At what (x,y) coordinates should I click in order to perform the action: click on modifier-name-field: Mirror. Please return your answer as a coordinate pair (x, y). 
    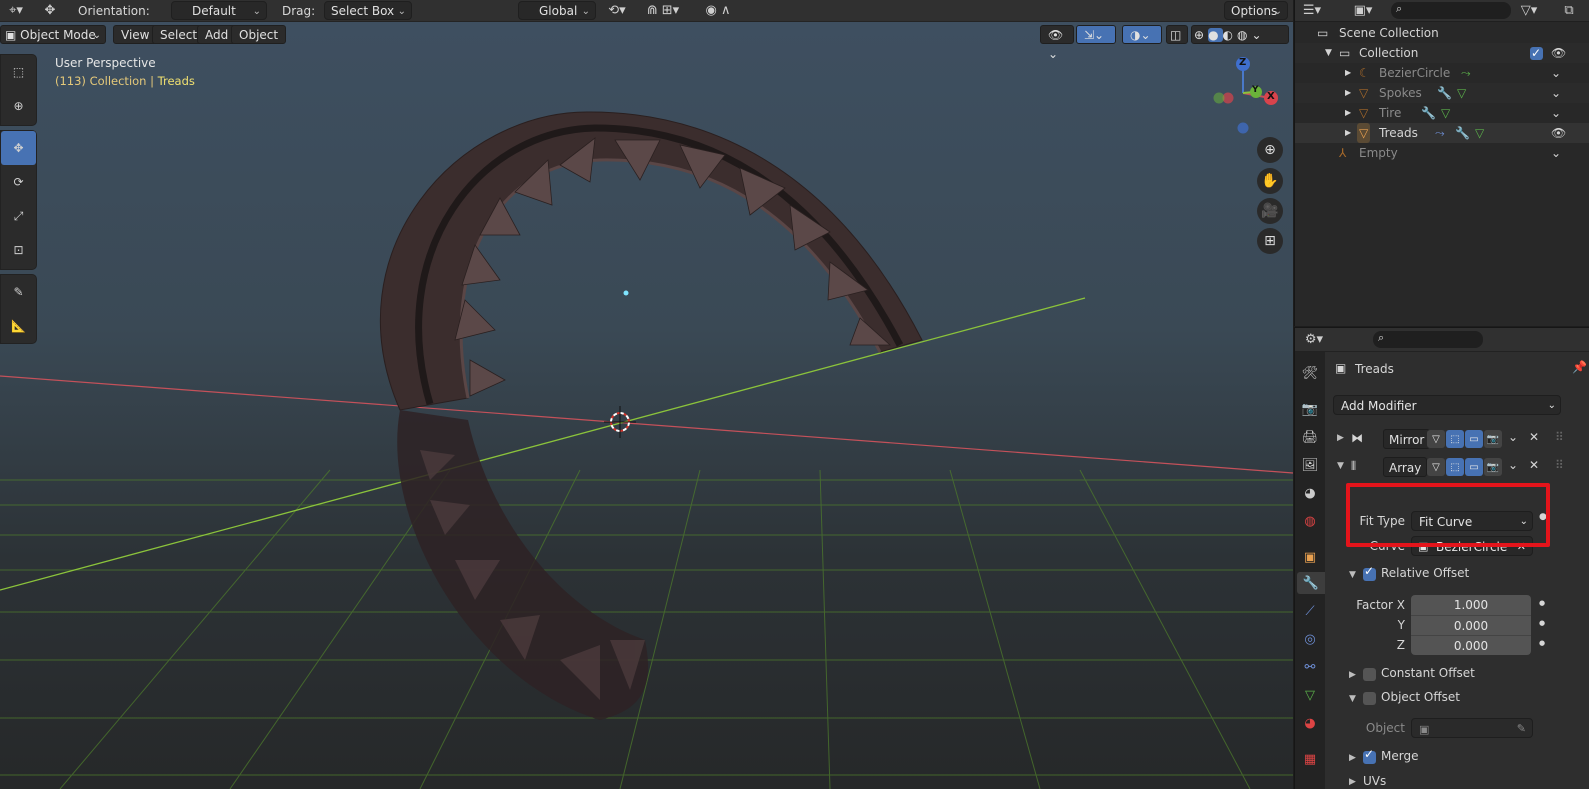
    Looking at the image, I should click on (1407, 439).